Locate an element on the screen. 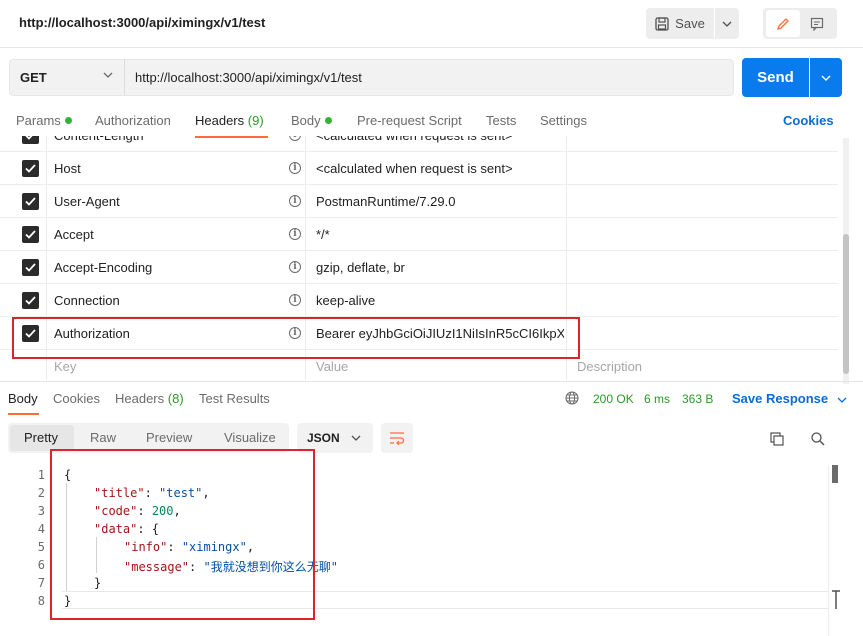  description-placeholder: Description is located at coordinates (609, 366).